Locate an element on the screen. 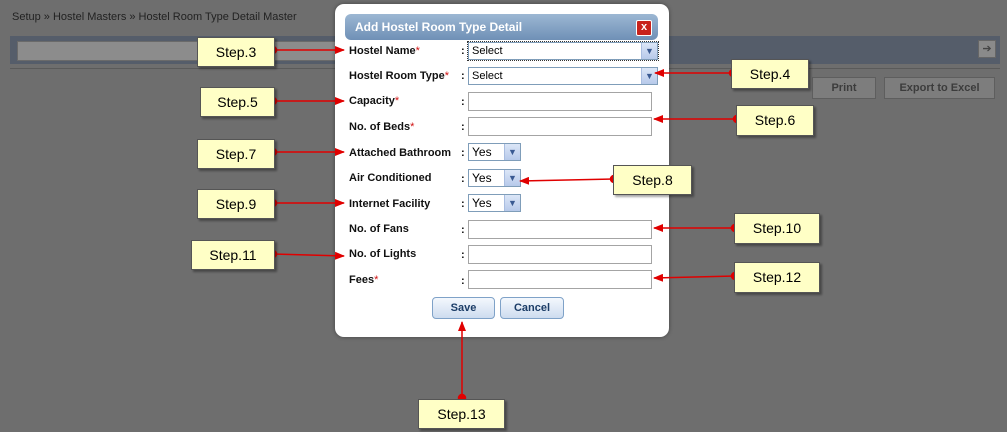 The width and height of the screenshot is (1007, 432). step8-arrow is located at coordinates (567, 180).